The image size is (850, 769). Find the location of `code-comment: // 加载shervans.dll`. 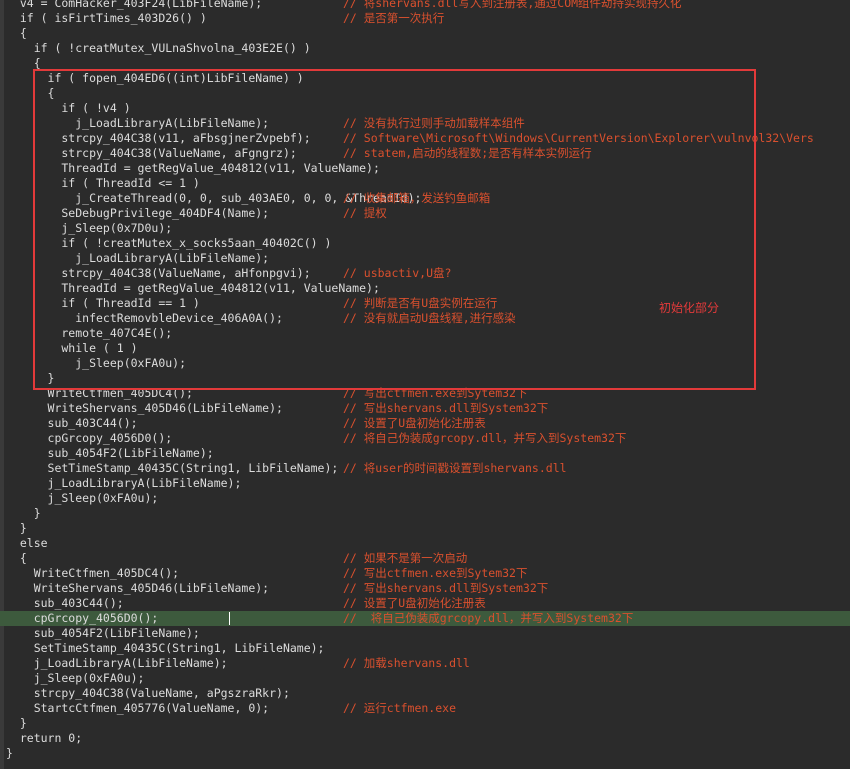

code-comment: // 加载shervans.dll is located at coordinates (406, 663).